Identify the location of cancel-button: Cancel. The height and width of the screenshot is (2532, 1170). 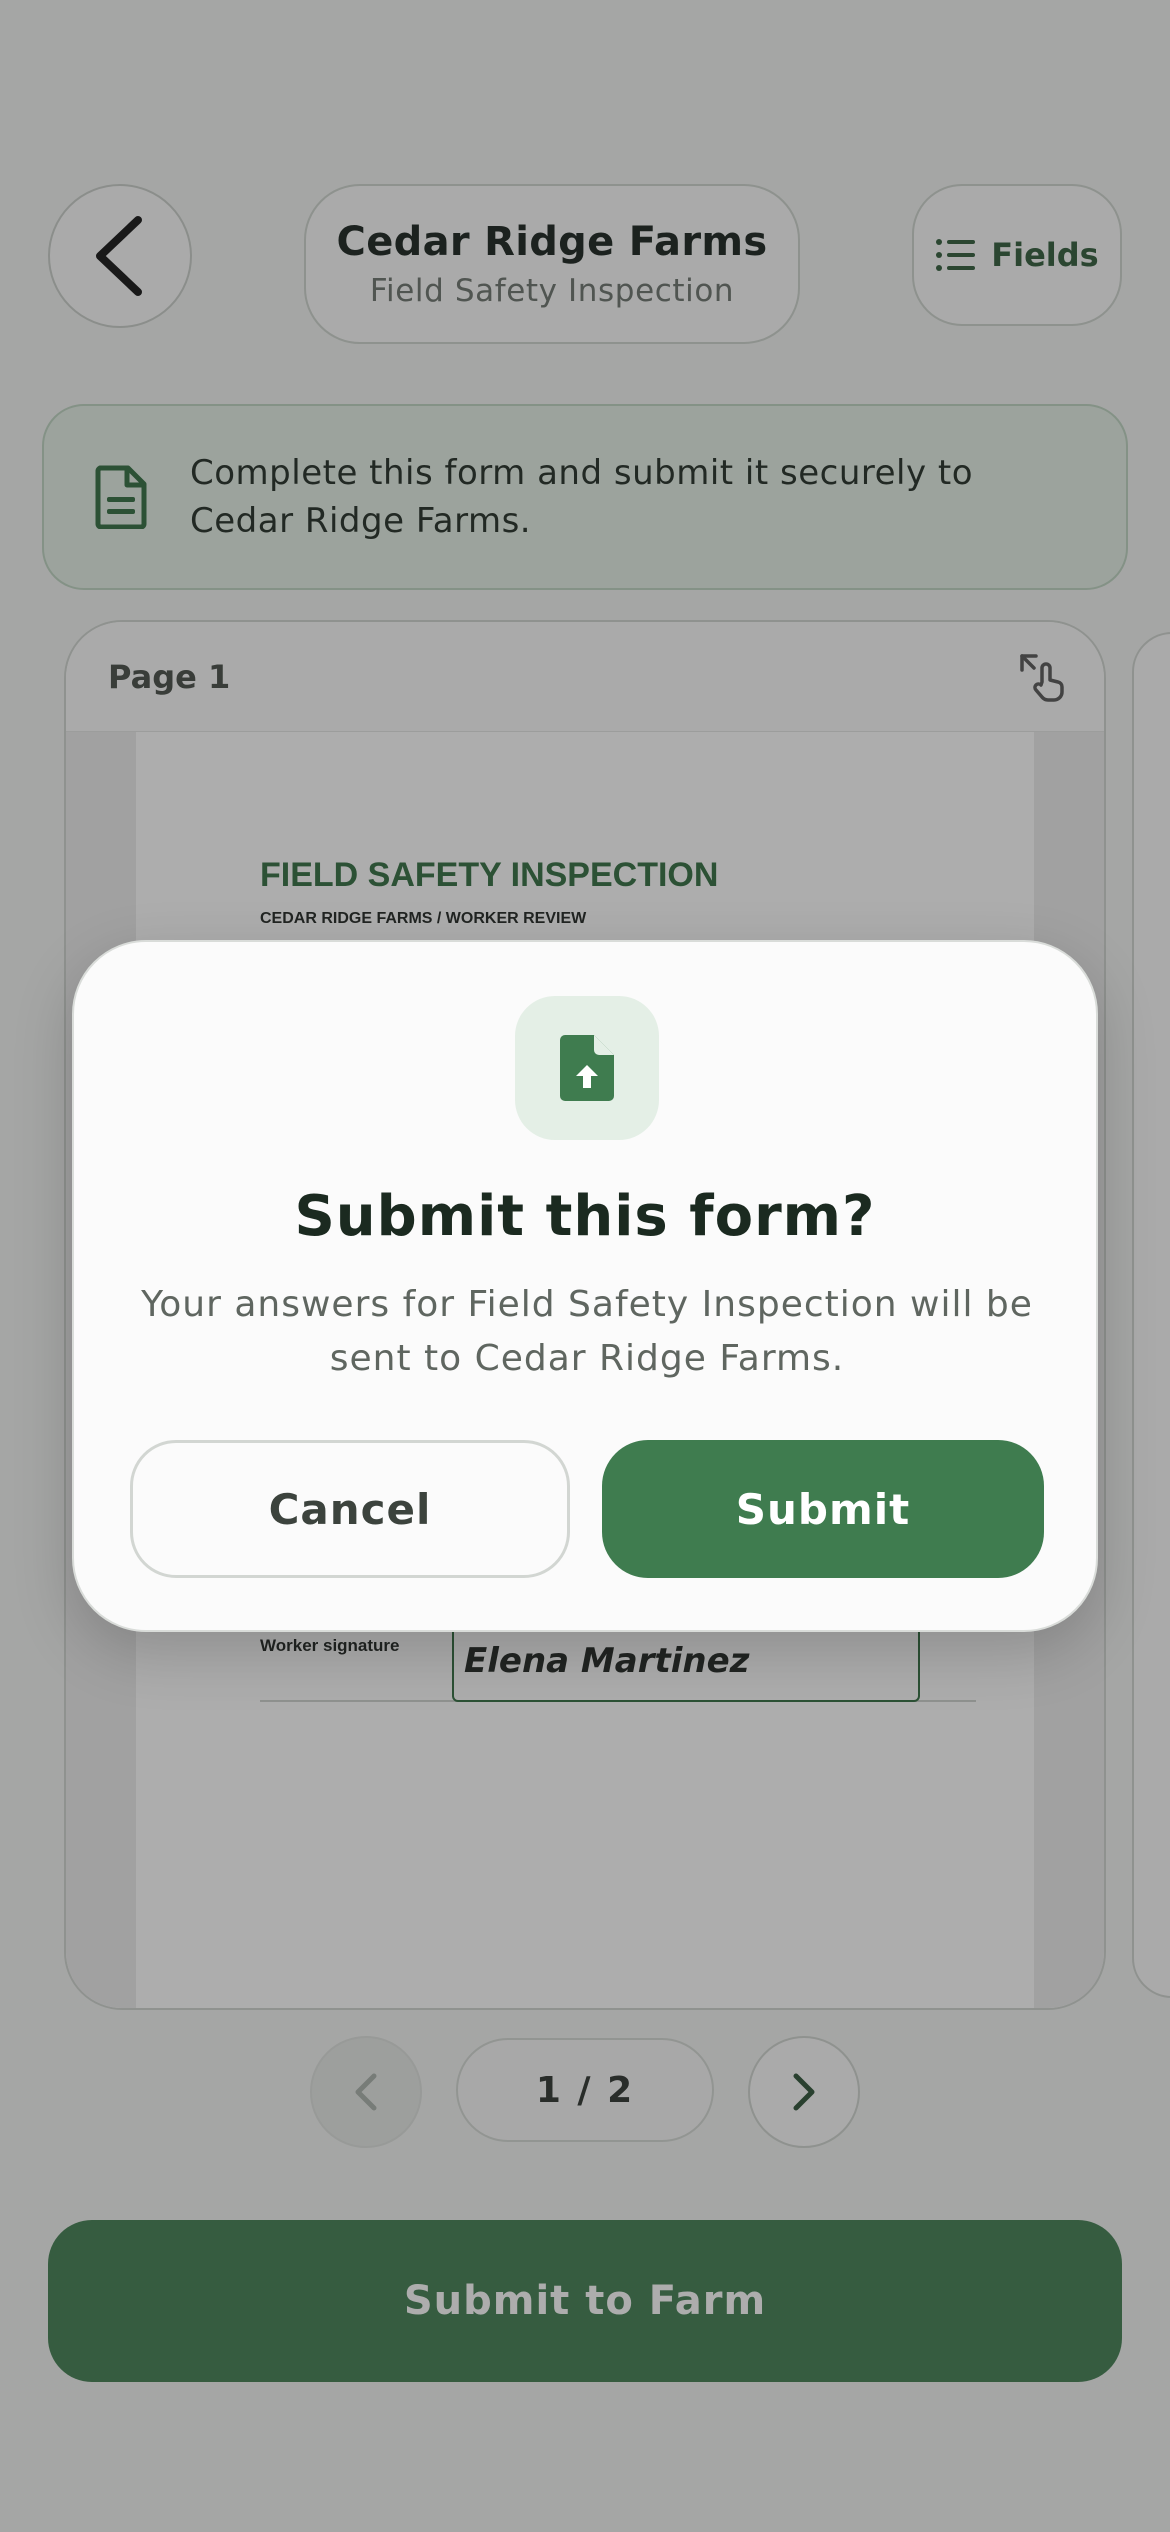
(350, 1509).